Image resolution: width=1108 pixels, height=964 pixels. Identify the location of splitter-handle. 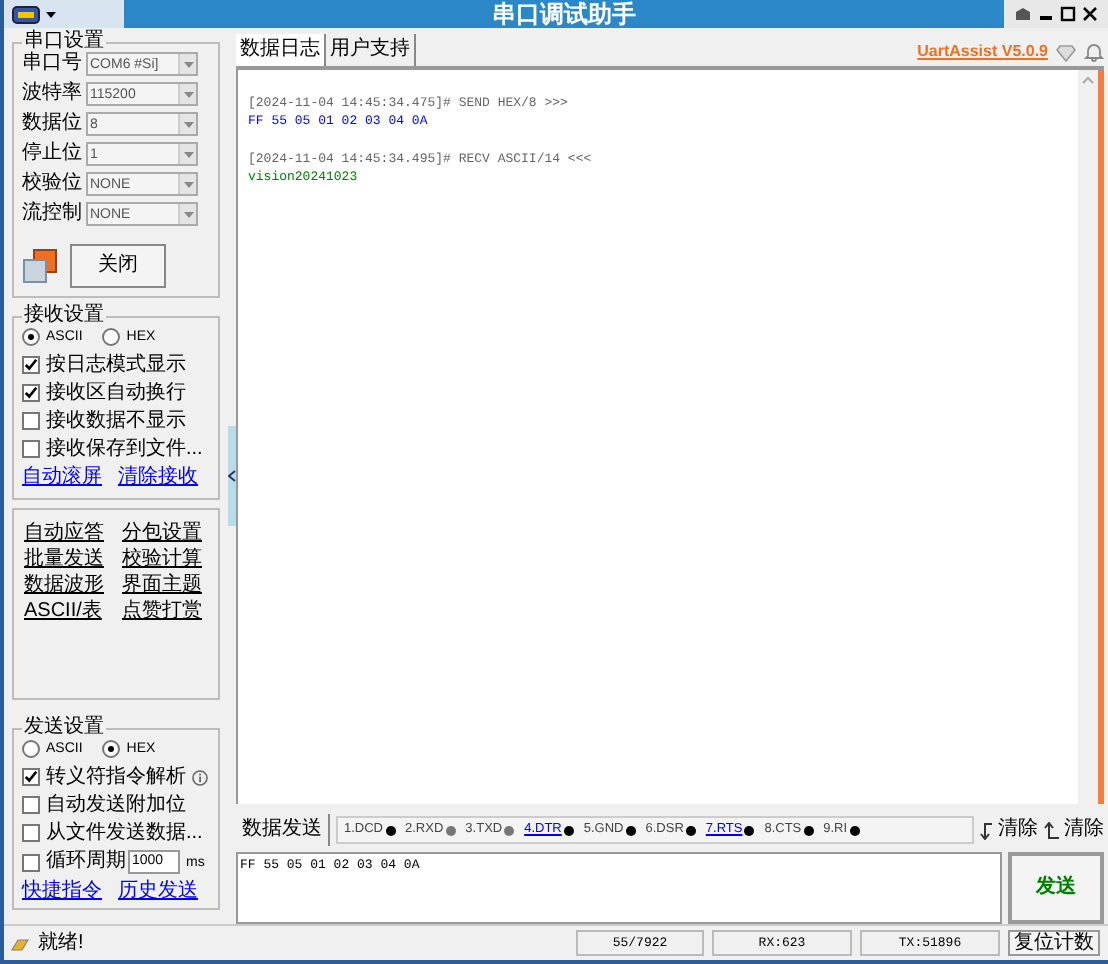
(232, 476).